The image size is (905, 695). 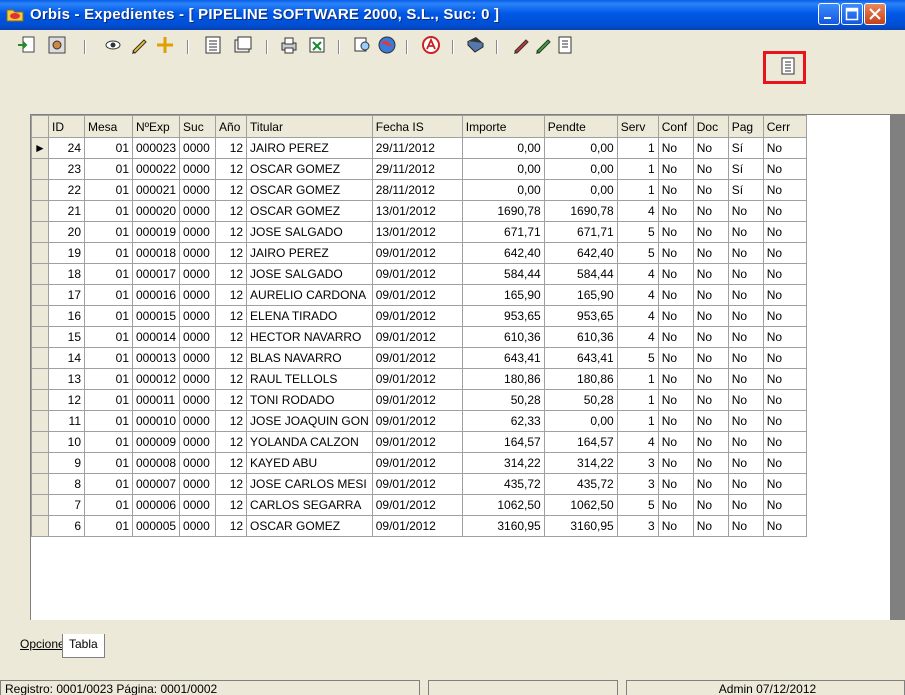 What do you see at coordinates (309, 400) in the screenshot?
I see `table-cell: TONI RODADO` at bounding box center [309, 400].